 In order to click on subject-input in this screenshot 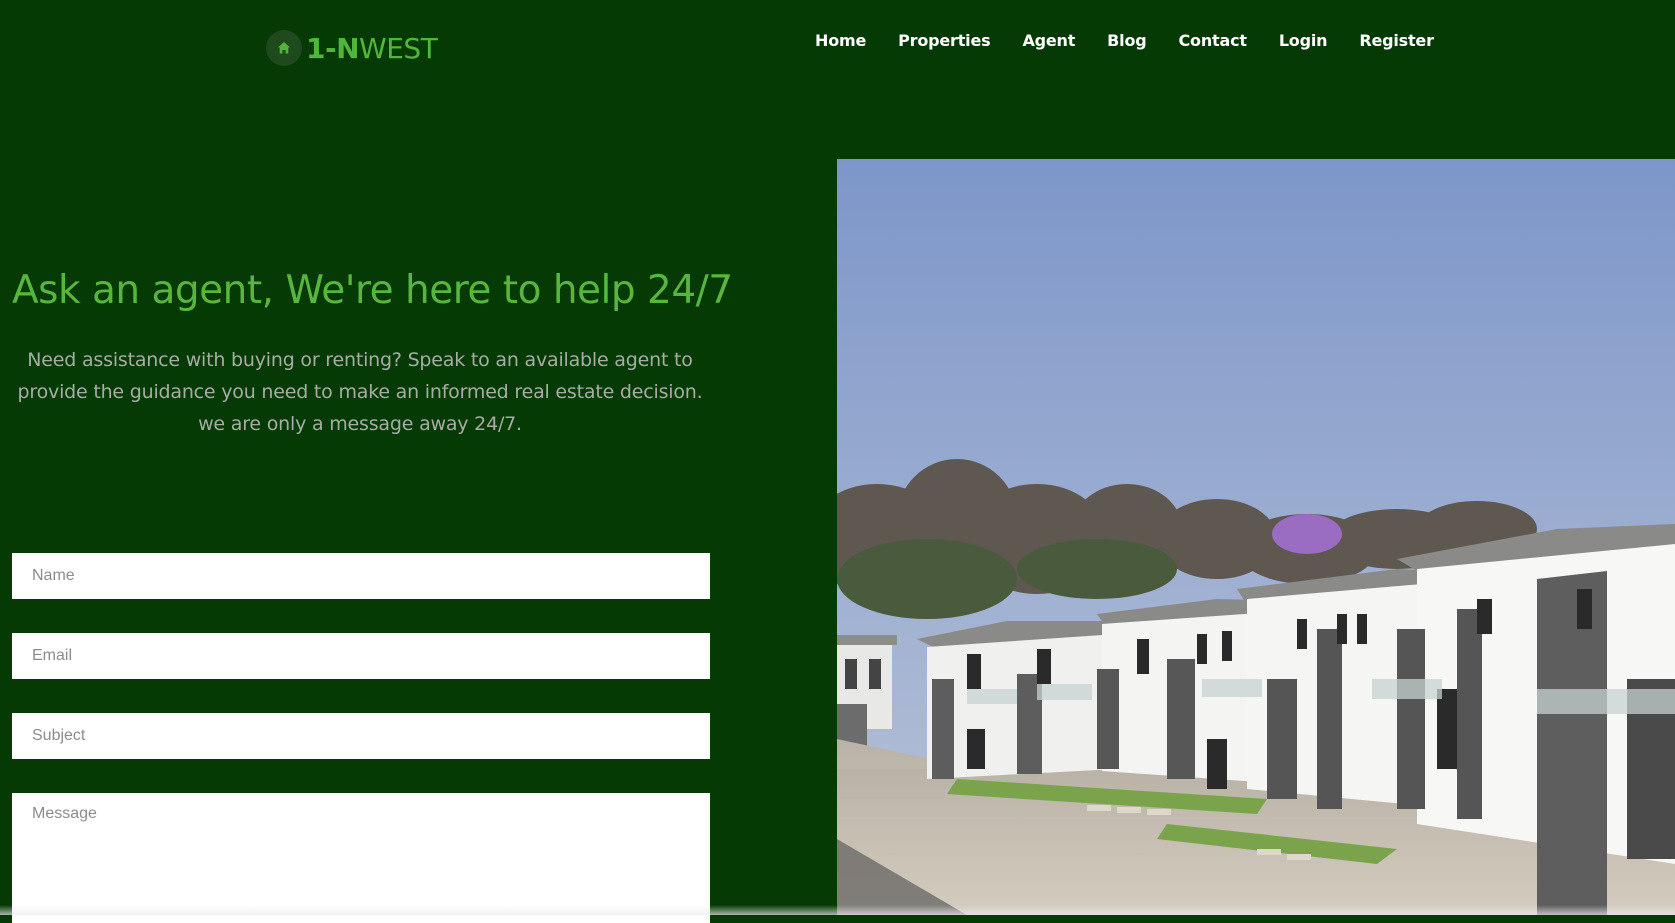, I will do `click(361, 736)`.